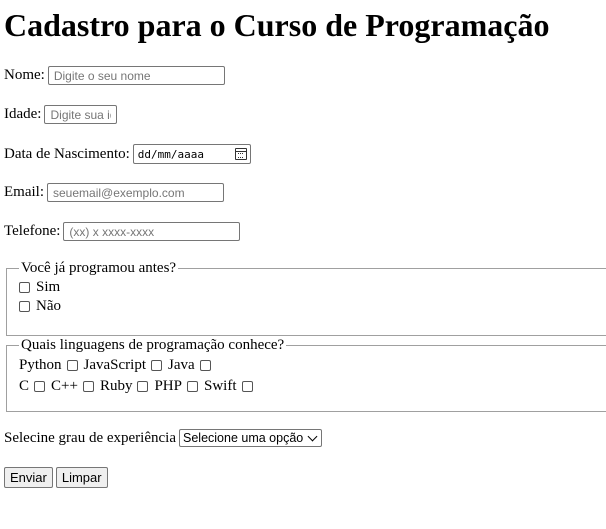 Image resolution: width=606 pixels, height=529 pixels. I want to click on nao-checkbox, so click(24, 306).